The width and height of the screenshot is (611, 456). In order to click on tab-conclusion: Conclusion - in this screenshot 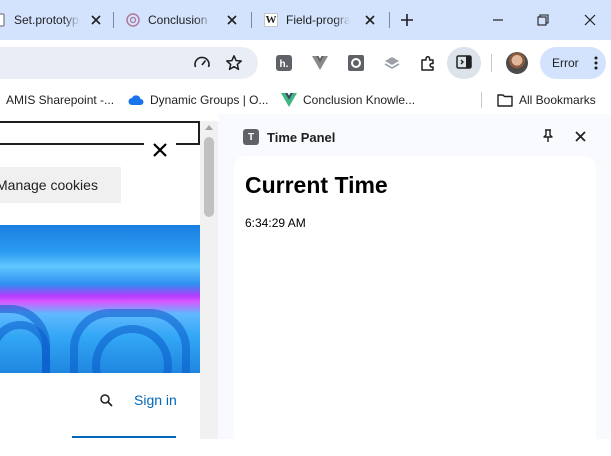, I will do `click(183, 20)`.